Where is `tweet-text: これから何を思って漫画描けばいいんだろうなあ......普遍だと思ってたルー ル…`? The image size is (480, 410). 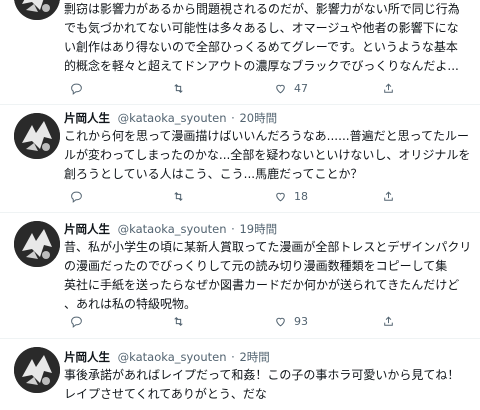 tweet-text: これから何を思って漫画描けばいいんだろうなあ......普遍だと思ってたルー ル… is located at coordinates (268, 155).